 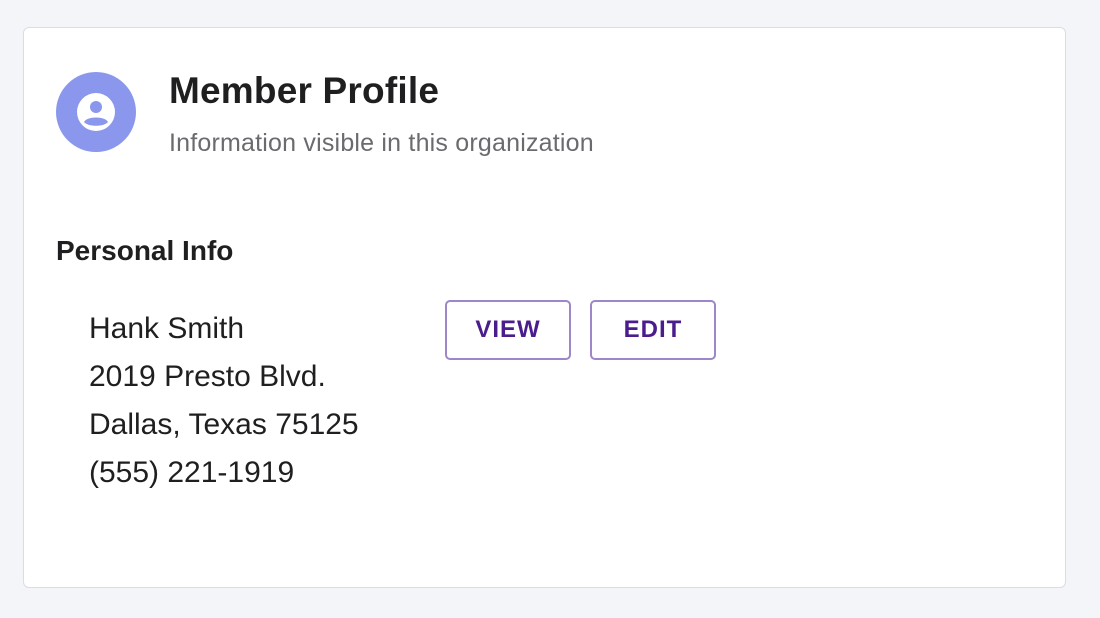 What do you see at coordinates (224, 424) in the screenshot?
I see `address-line-city: Dallas, Texas 75125` at bounding box center [224, 424].